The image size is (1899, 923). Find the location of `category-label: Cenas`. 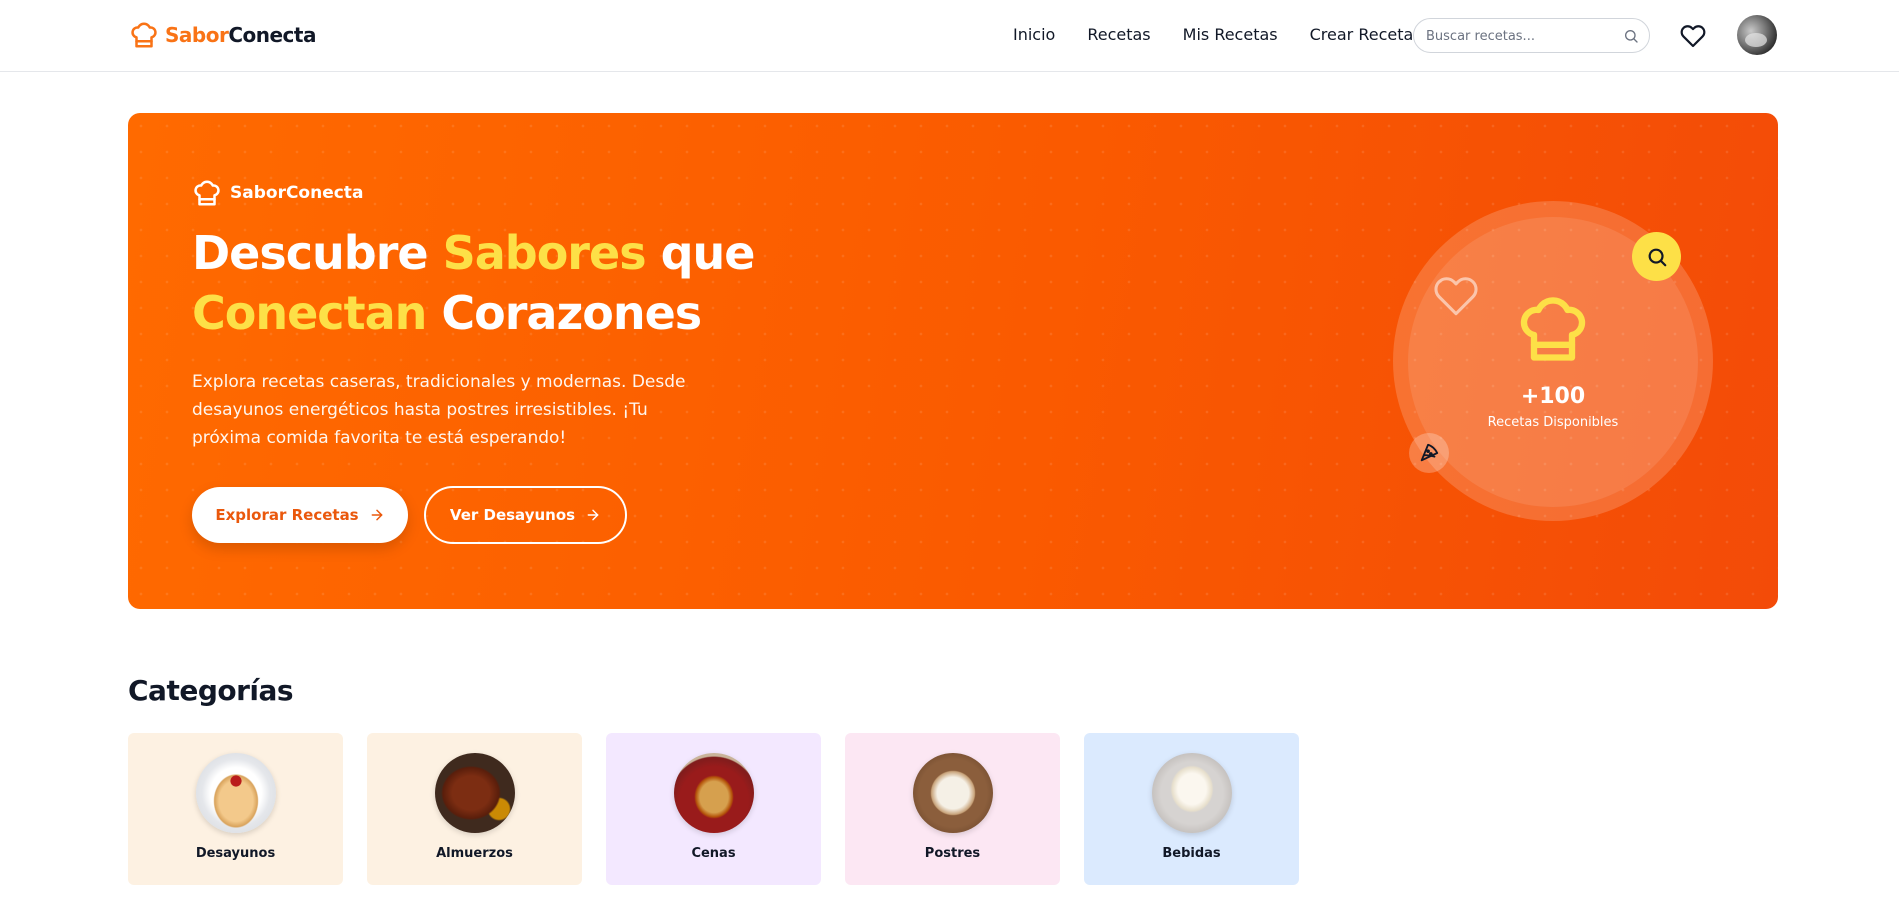

category-label: Cenas is located at coordinates (713, 853).